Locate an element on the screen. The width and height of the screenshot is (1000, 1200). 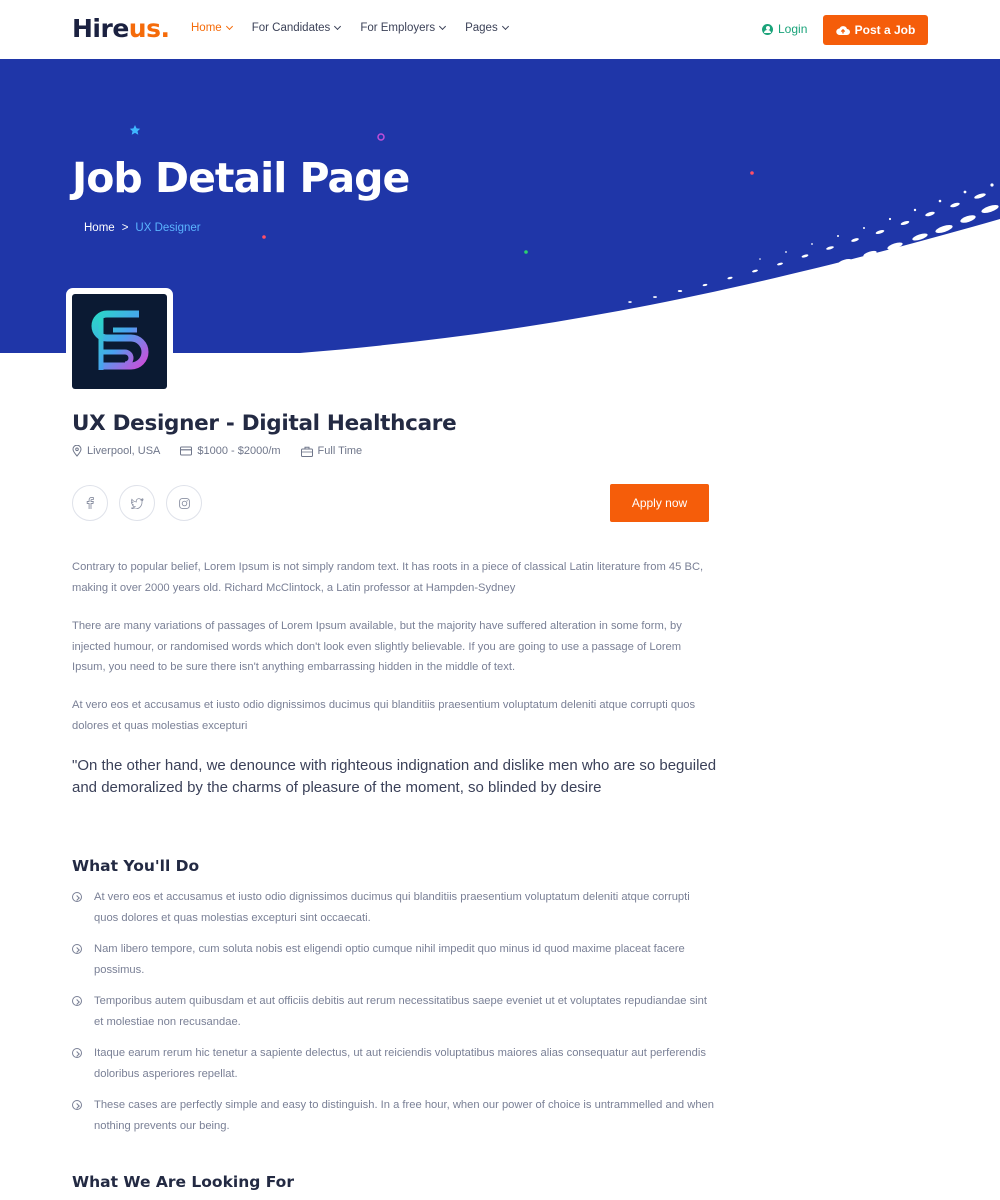
user-icon is located at coordinates (767, 29).